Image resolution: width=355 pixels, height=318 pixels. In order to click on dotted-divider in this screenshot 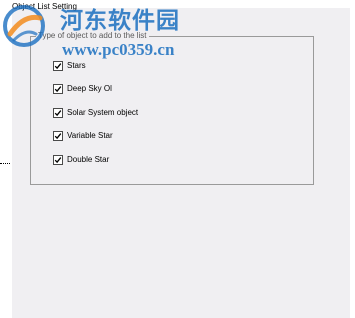, I will do `click(5, 163)`.